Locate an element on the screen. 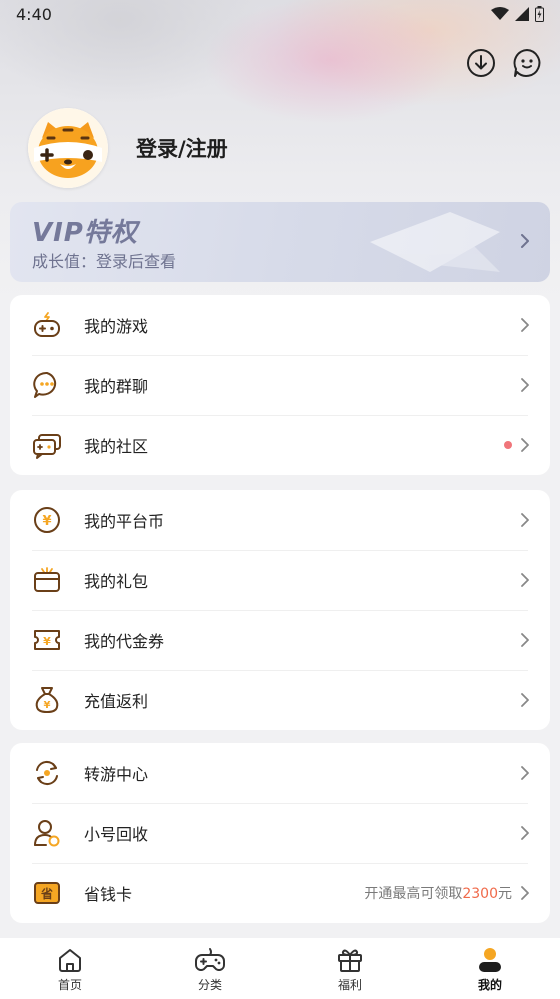 This screenshot has height=999, width=560. menu-item-transfer-center: 转游中心 is located at coordinates (280, 773).